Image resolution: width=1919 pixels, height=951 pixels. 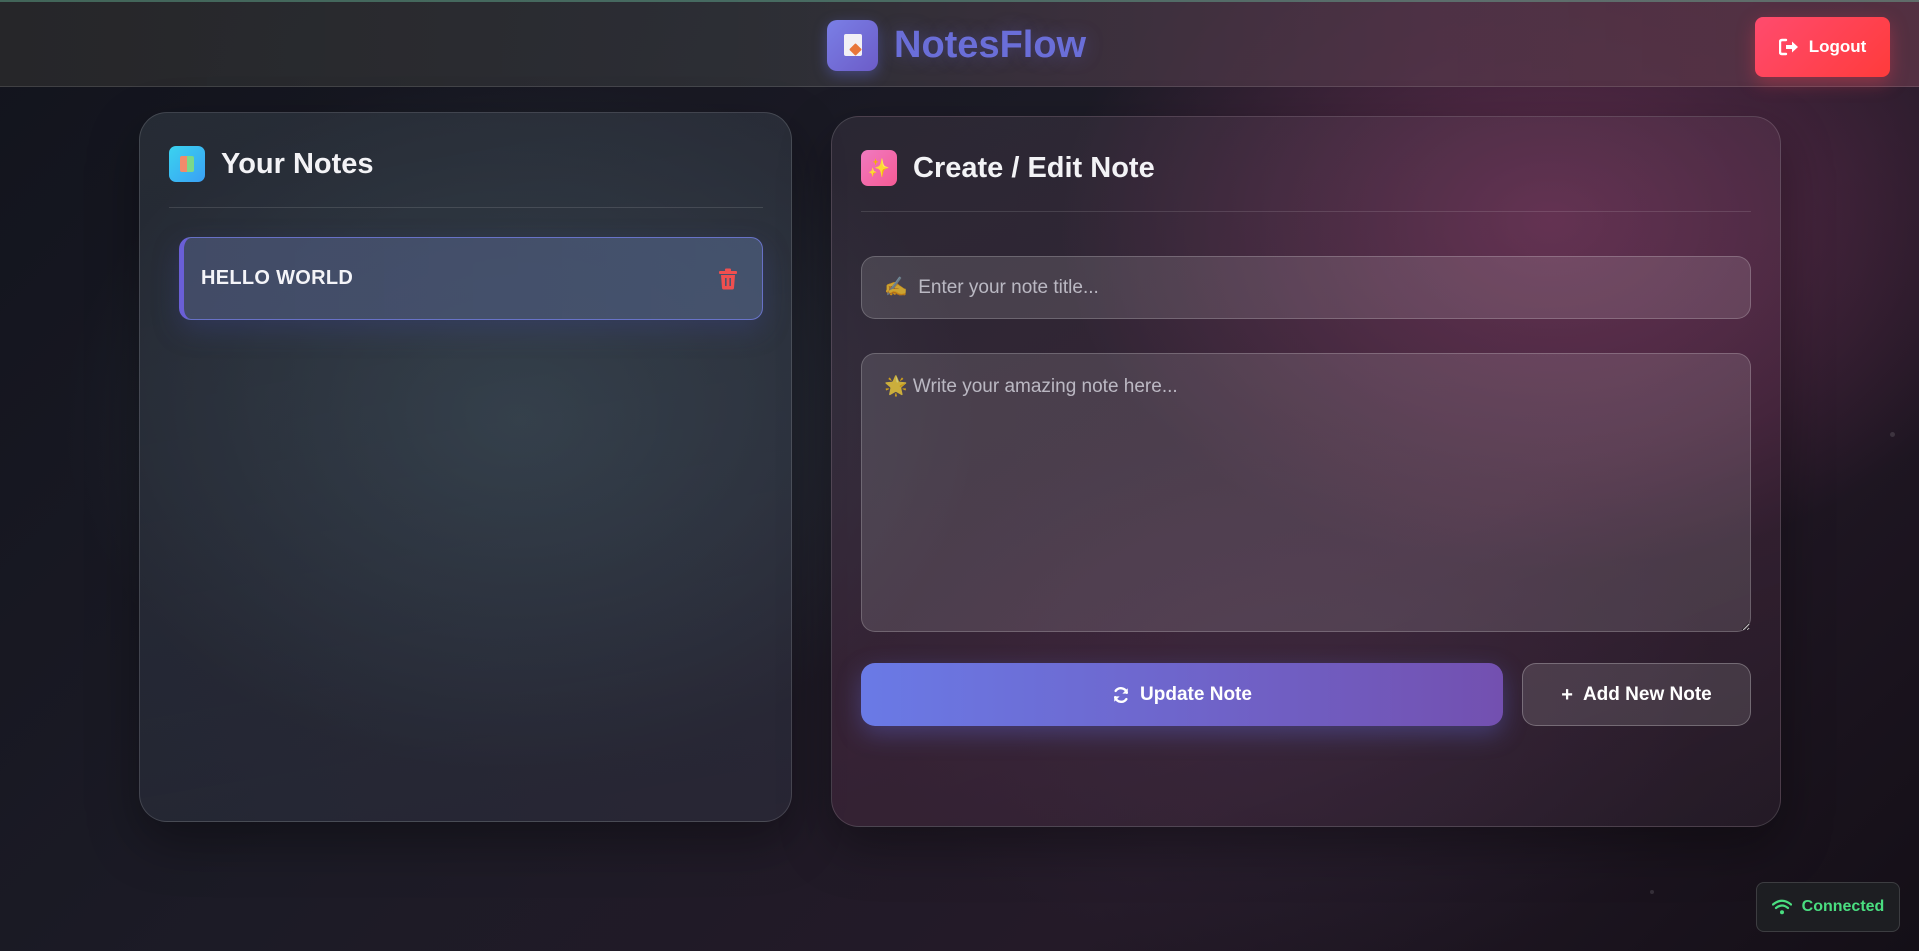 What do you see at coordinates (1306, 211) in the screenshot?
I see `editor-divider` at bounding box center [1306, 211].